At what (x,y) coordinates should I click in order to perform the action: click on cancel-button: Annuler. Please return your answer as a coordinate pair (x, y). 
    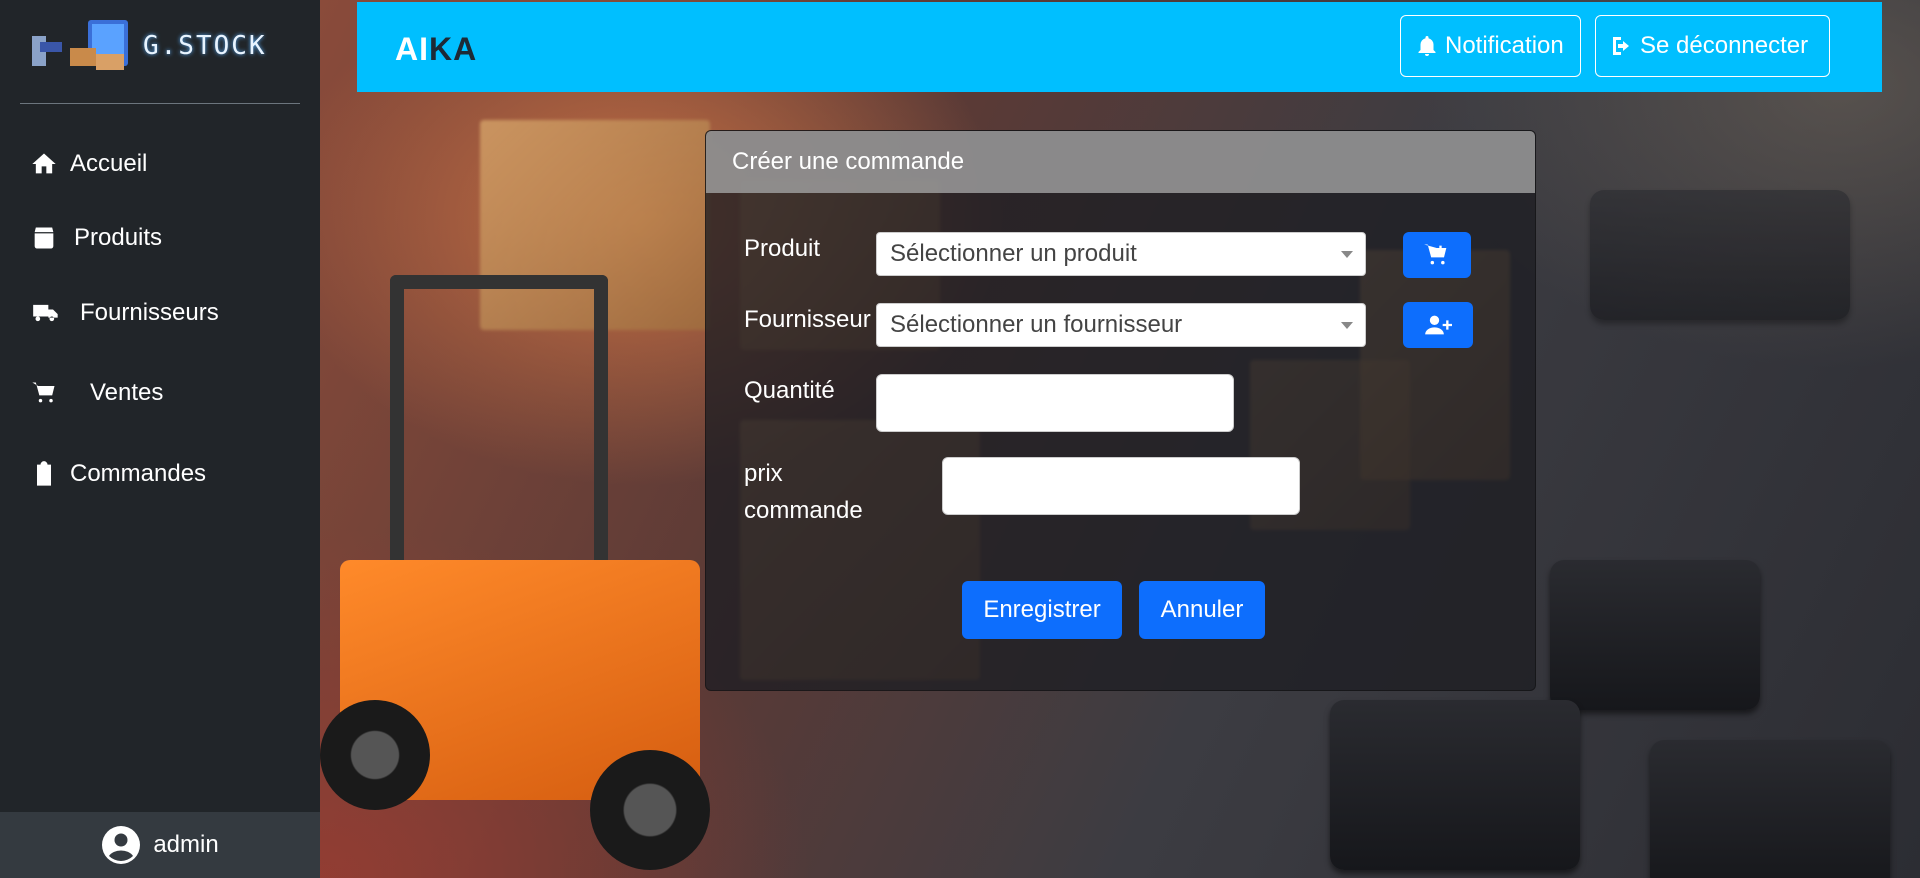
    Looking at the image, I should click on (1202, 610).